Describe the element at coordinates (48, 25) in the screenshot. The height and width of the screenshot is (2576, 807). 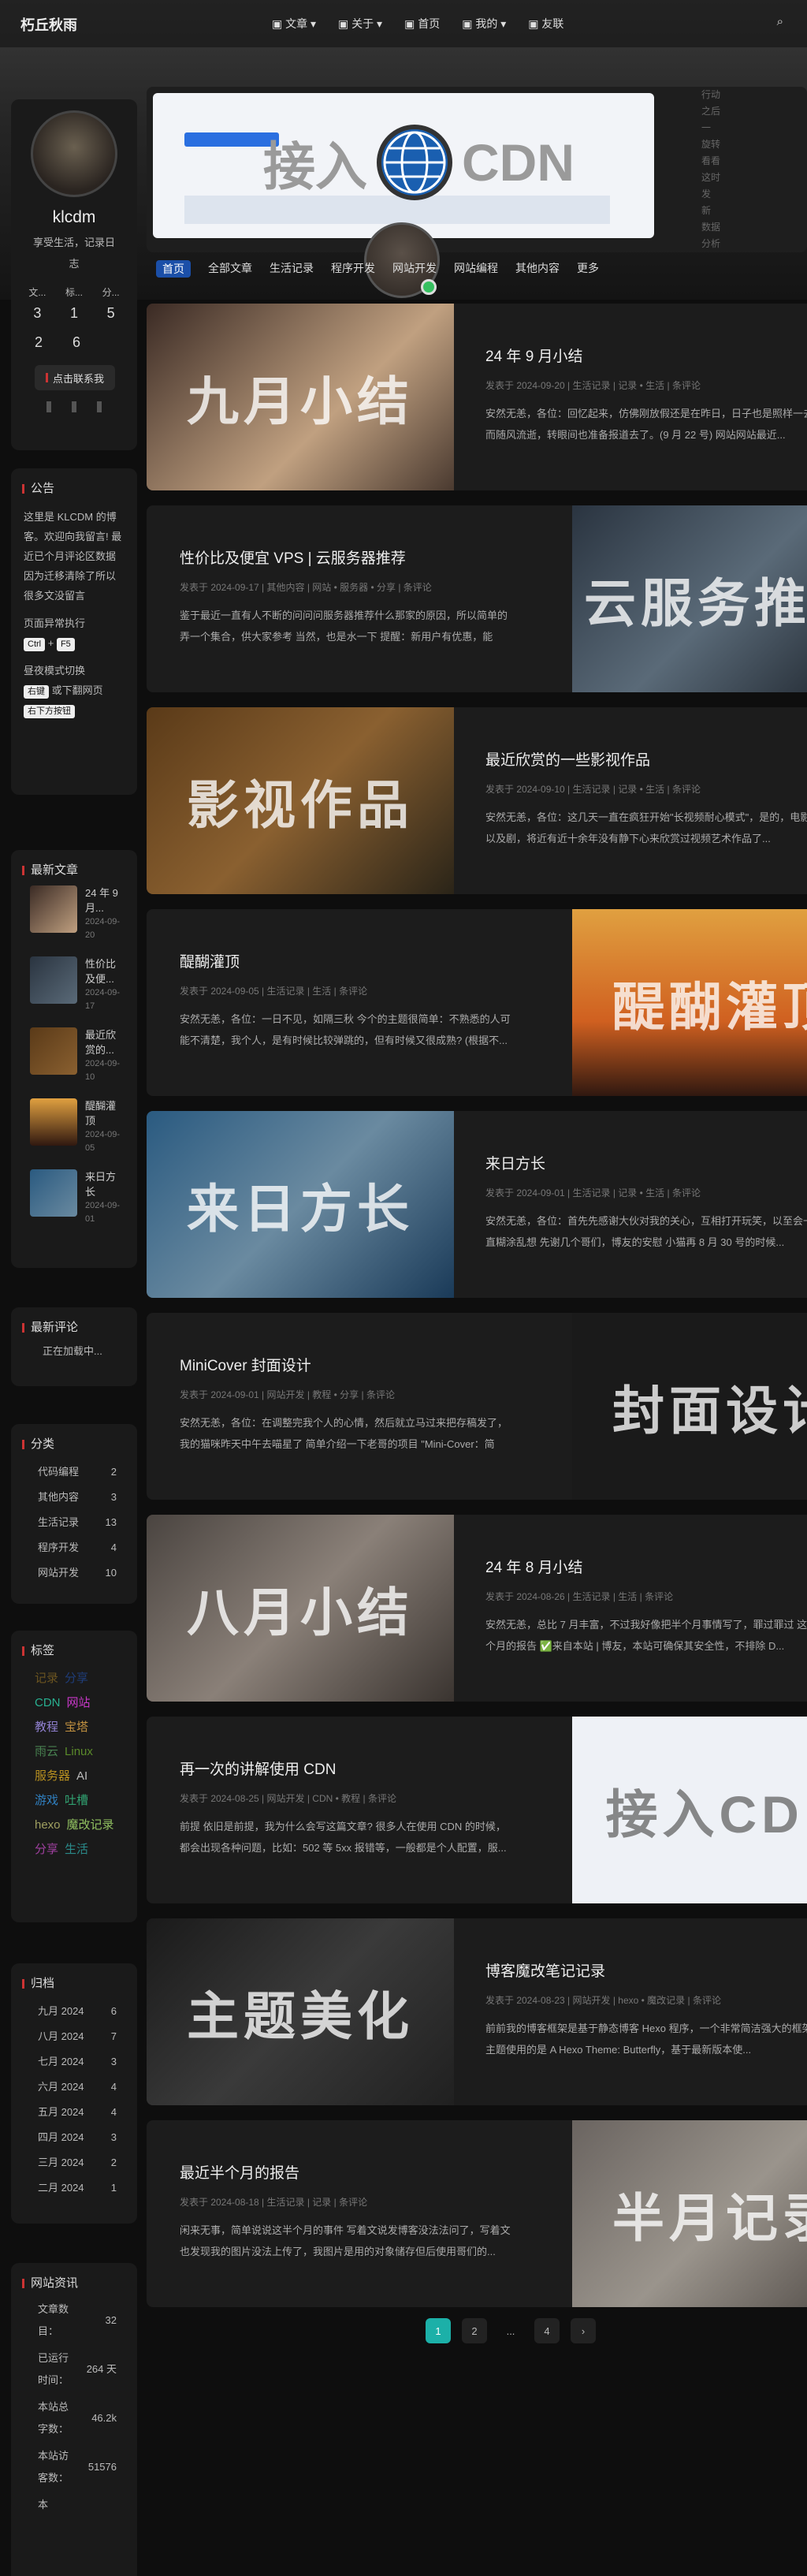
I see `site-brand: 朽丘秋雨` at that location.